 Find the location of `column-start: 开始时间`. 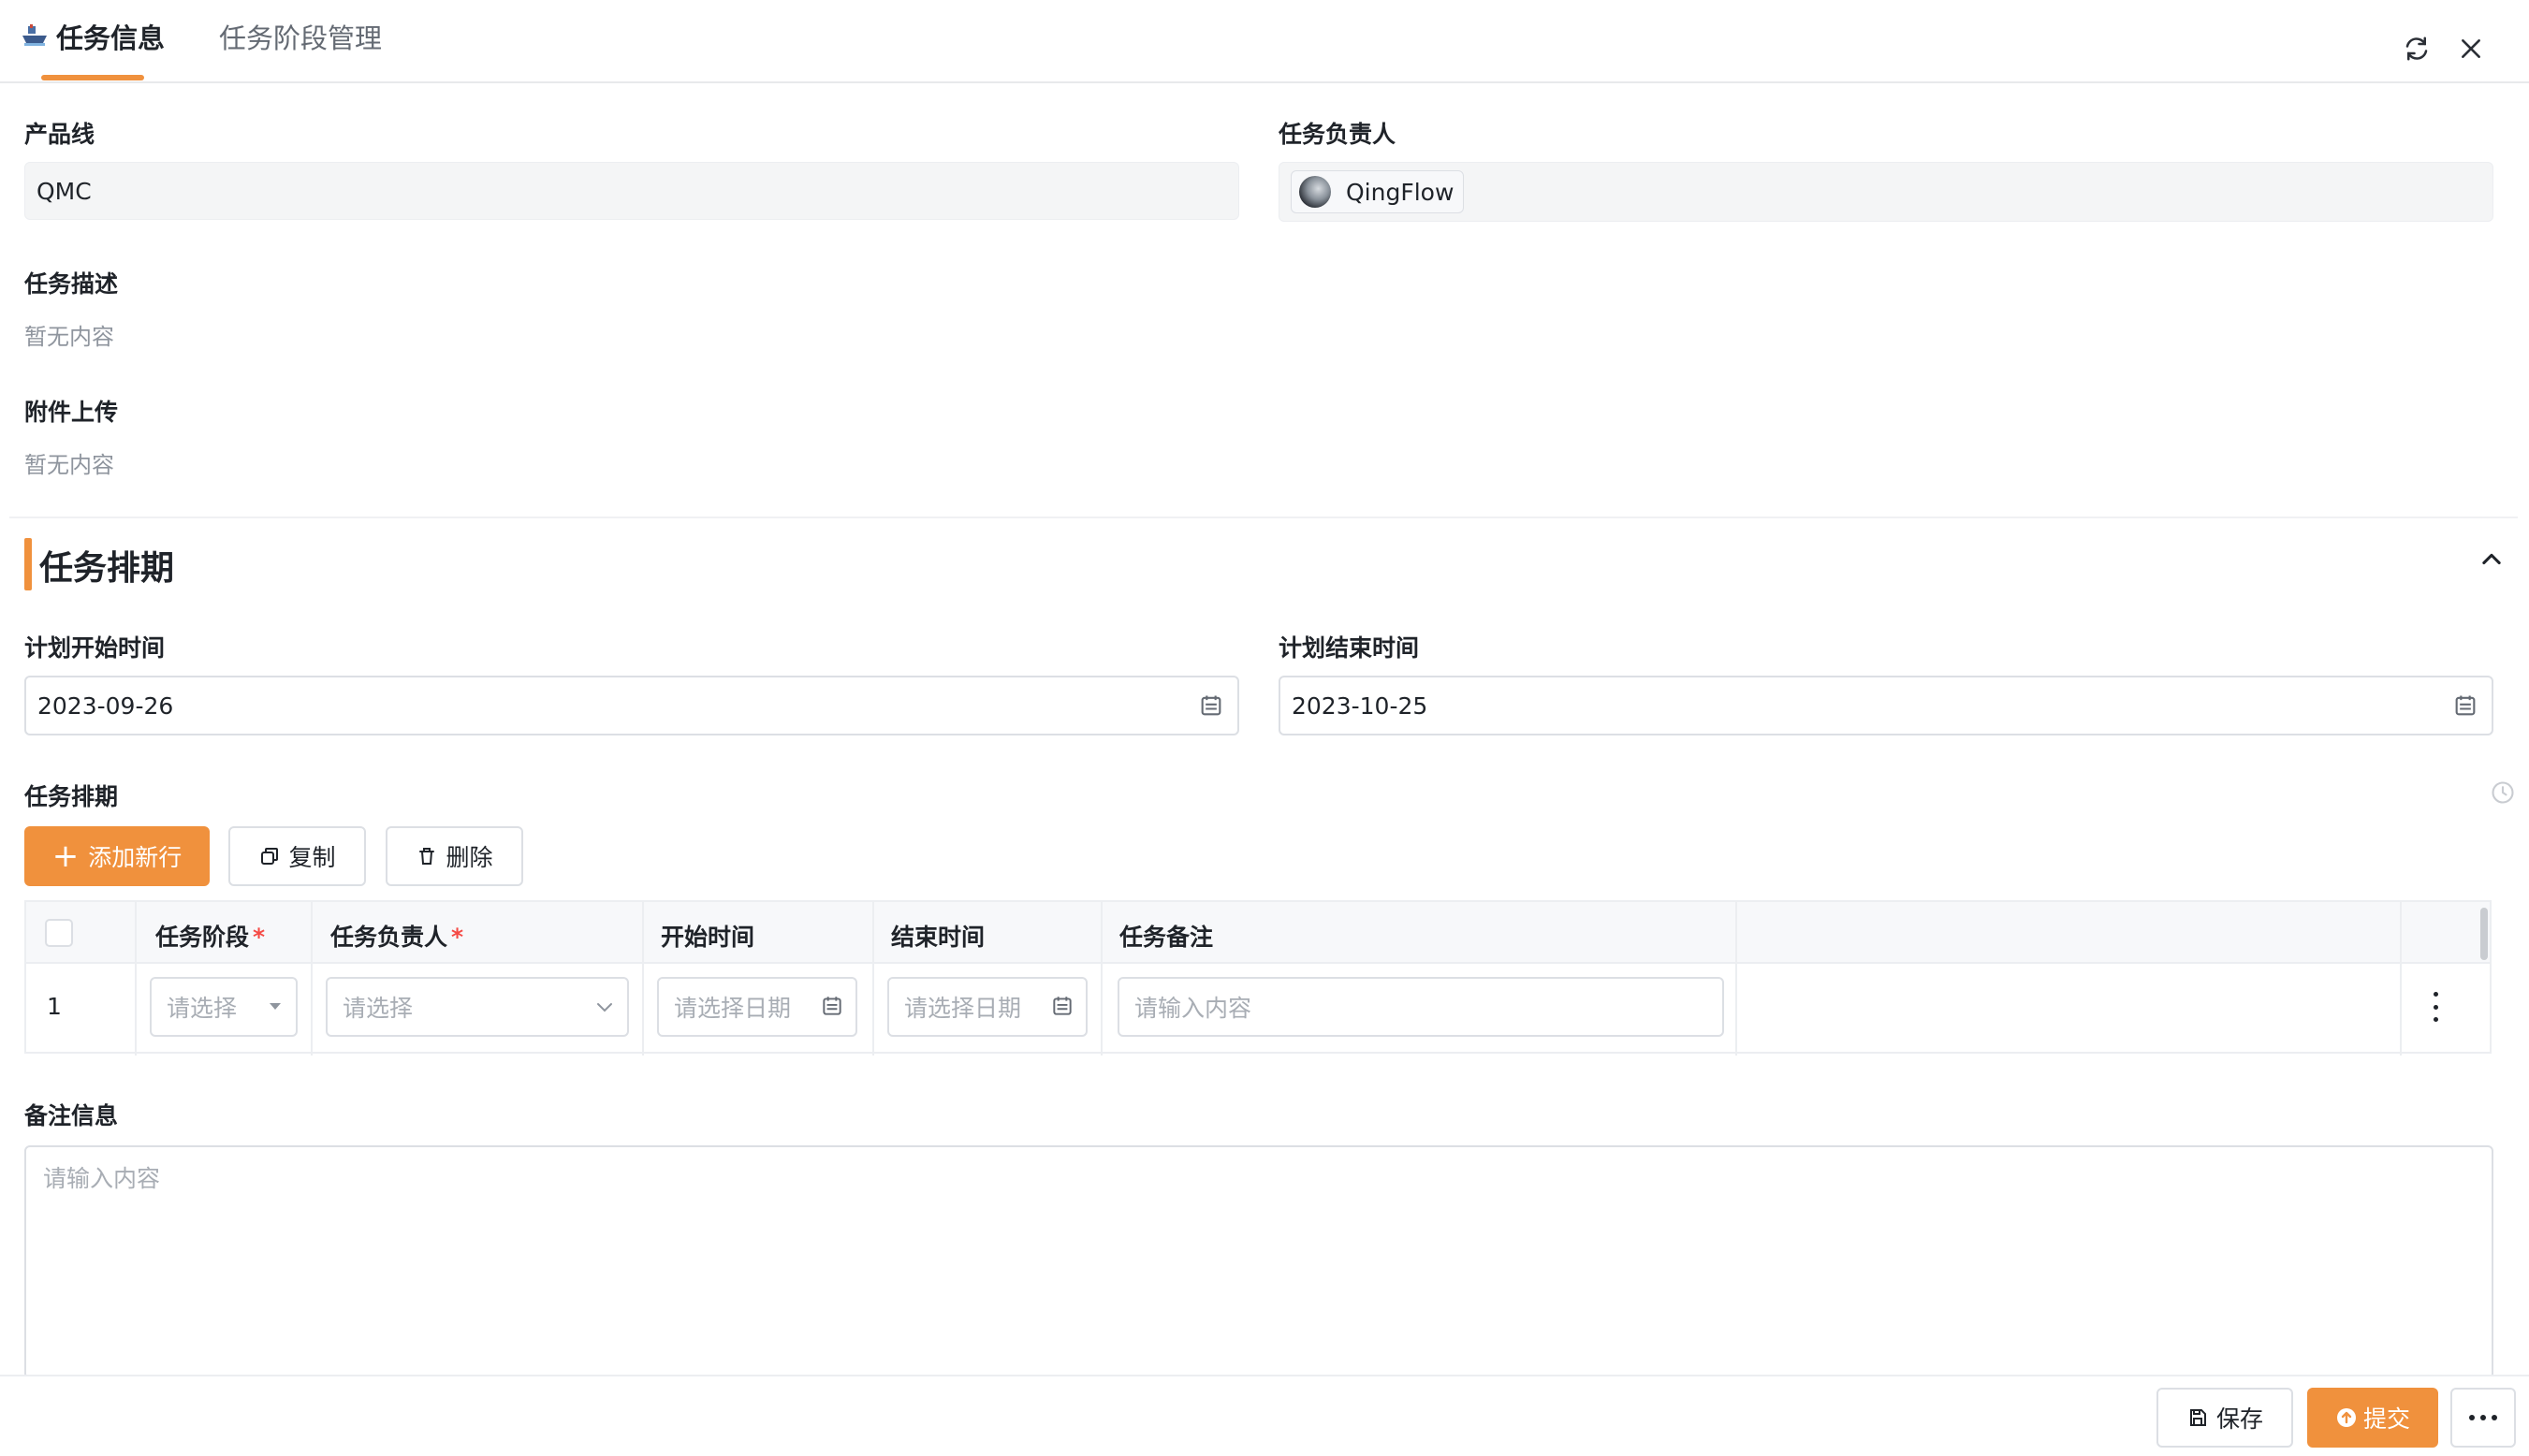

column-start: 开始时间 is located at coordinates (708, 938).